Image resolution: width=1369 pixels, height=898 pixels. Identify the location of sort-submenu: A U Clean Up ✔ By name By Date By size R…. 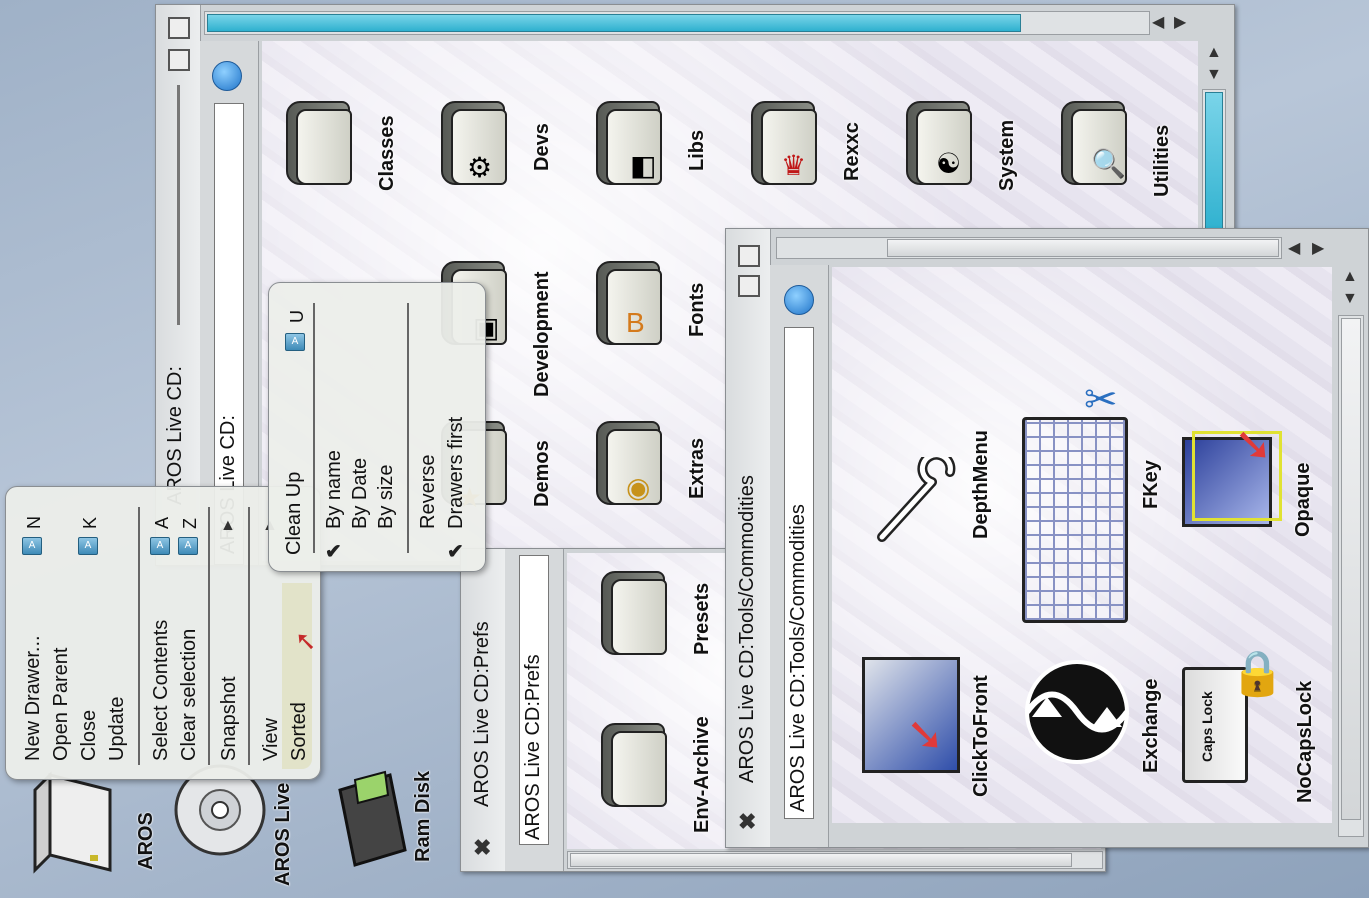
(377, 427).